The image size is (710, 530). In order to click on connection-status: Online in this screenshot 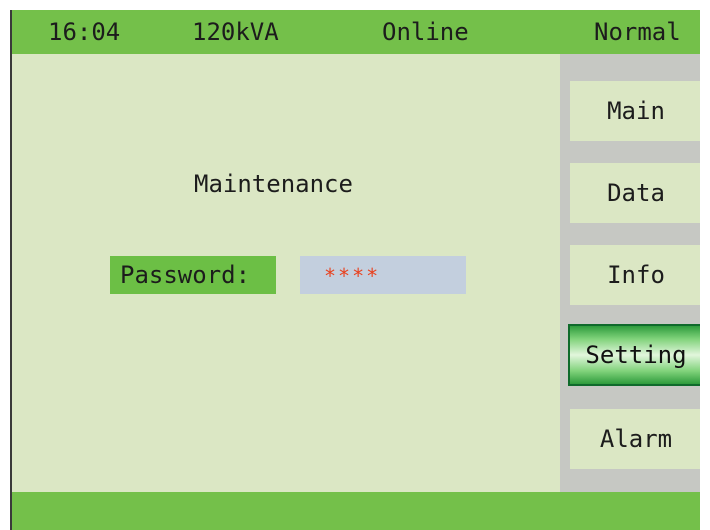, I will do `click(425, 32)`.